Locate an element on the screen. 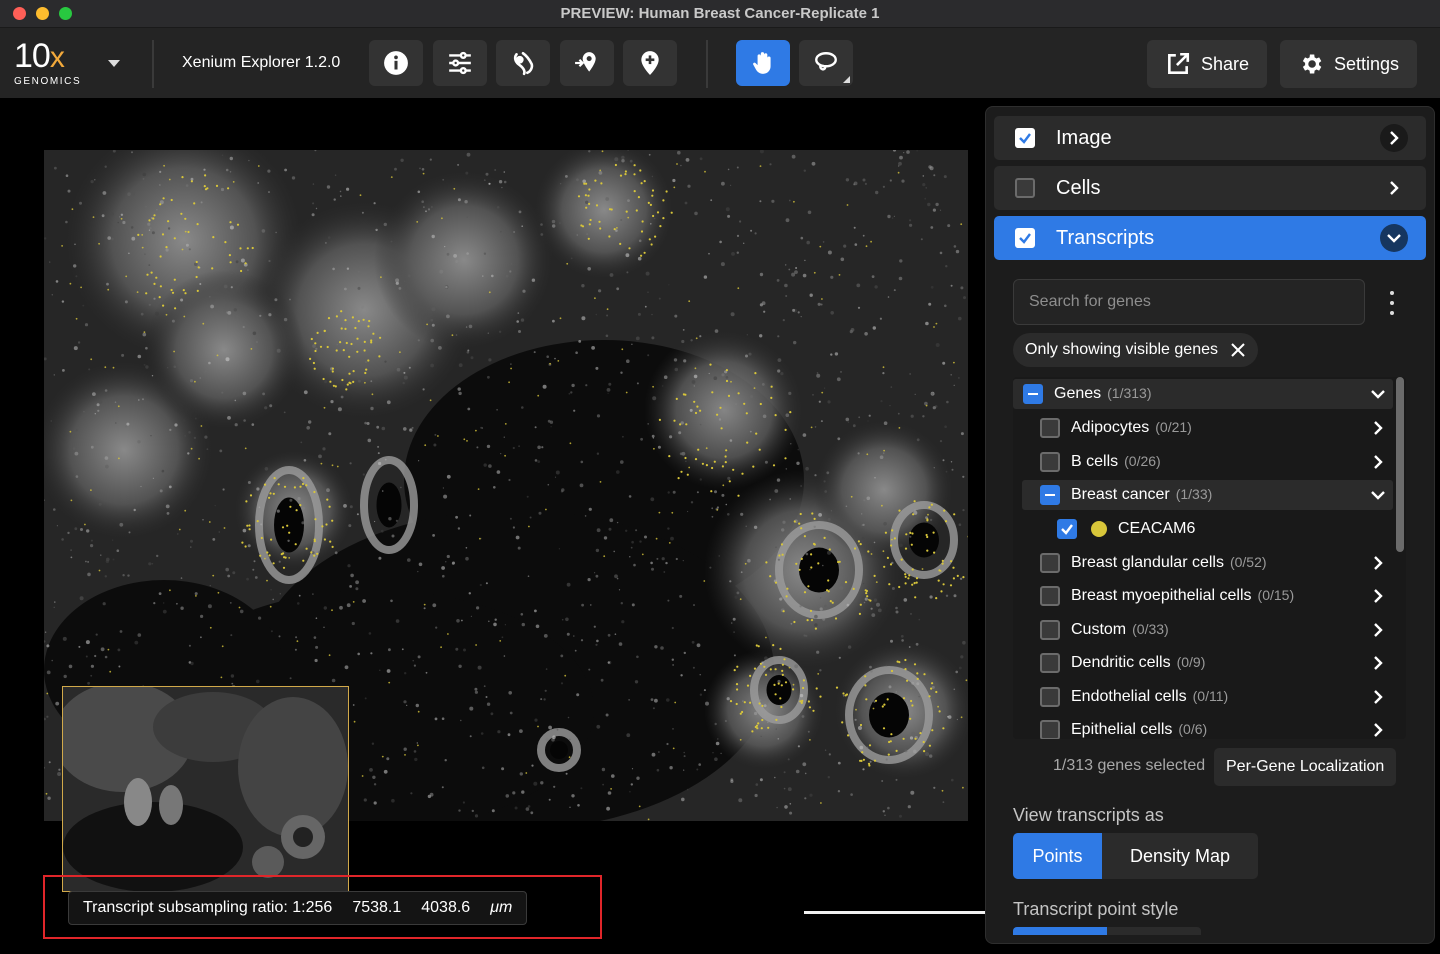 The image size is (1440, 954). view-as-points-button: Points is located at coordinates (1057, 856).